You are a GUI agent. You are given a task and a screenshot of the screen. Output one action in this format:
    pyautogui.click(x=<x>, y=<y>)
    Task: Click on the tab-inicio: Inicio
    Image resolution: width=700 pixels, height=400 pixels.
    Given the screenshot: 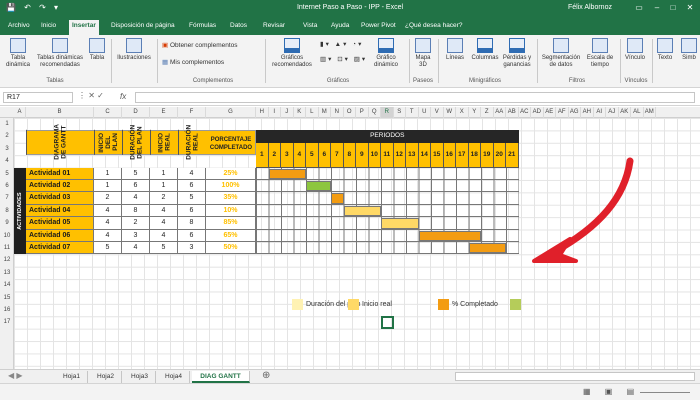 What is the action you would take?
    pyautogui.click(x=48, y=27)
    